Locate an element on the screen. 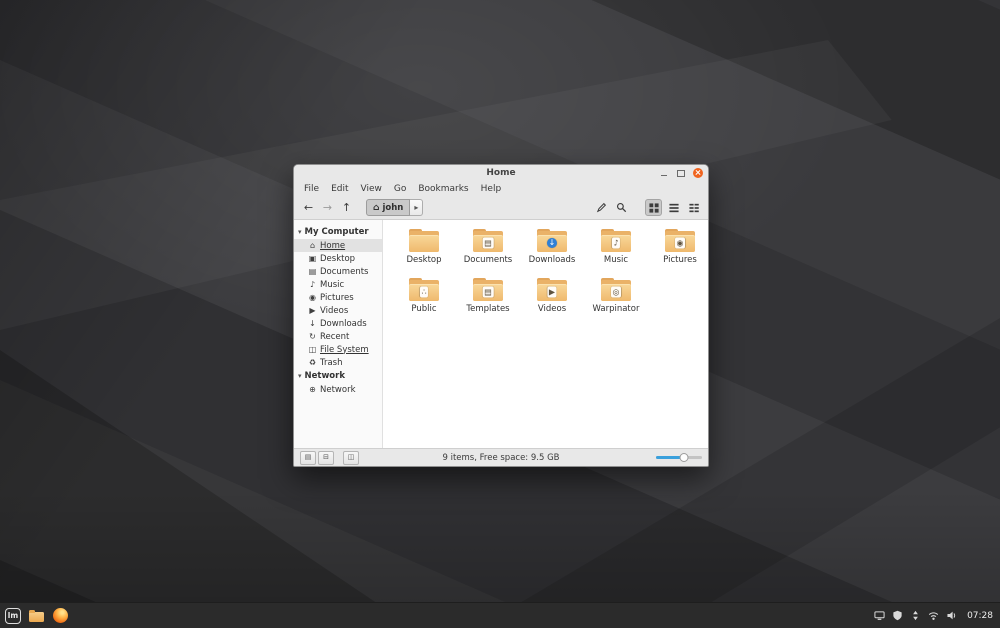 Image resolution: width=1000 pixels, height=628 pixels. tray-network-updown-icon is located at coordinates (915, 615).